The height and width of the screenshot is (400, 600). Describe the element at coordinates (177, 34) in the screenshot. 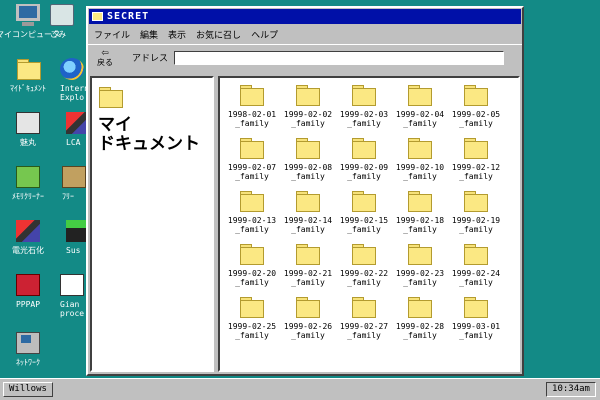

I see `menu-view: 表示` at that location.